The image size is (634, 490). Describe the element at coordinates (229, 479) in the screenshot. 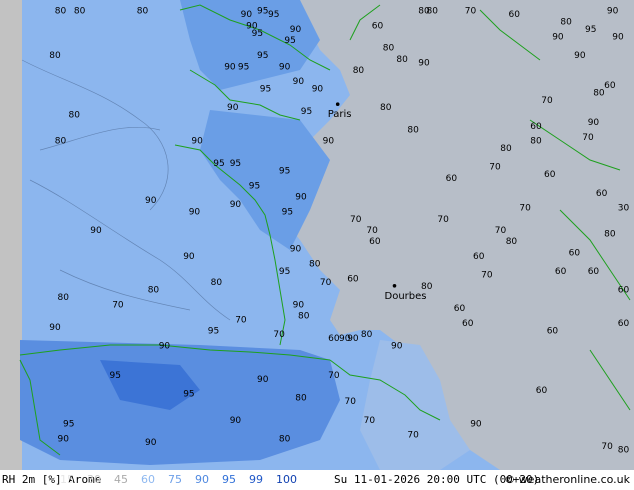

I see `legend-entry: 95` at that location.